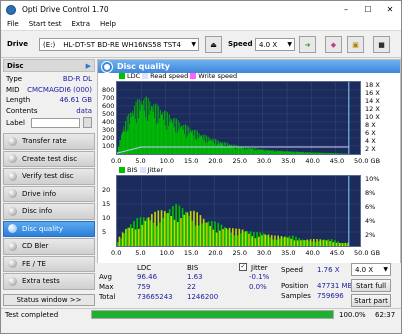  Describe the element at coordinates (106, 287) in the screenshot. I see `stats-row-max: Max` at that location.